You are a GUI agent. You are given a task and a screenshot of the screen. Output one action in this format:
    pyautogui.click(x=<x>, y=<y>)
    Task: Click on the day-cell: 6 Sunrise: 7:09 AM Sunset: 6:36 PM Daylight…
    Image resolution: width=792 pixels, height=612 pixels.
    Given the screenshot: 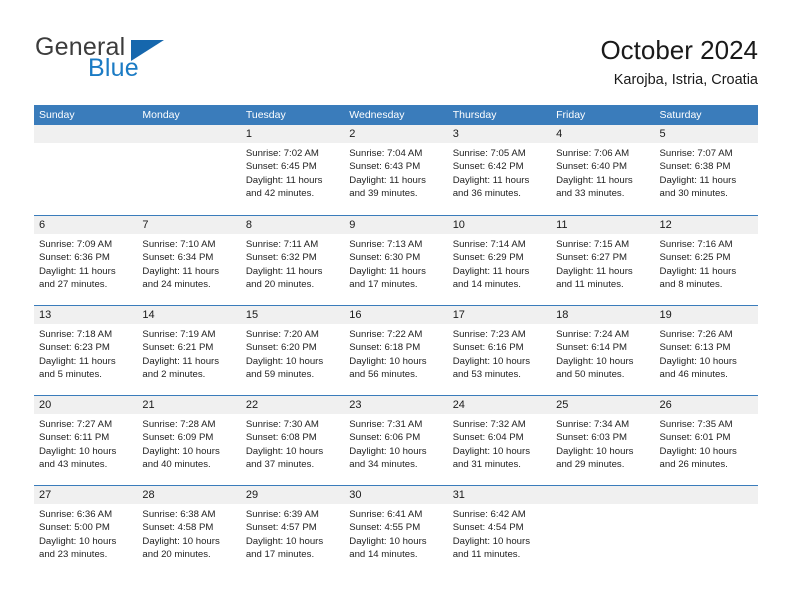 What is the action you would take?
    pyautogui.click(x=86, y=260)
    